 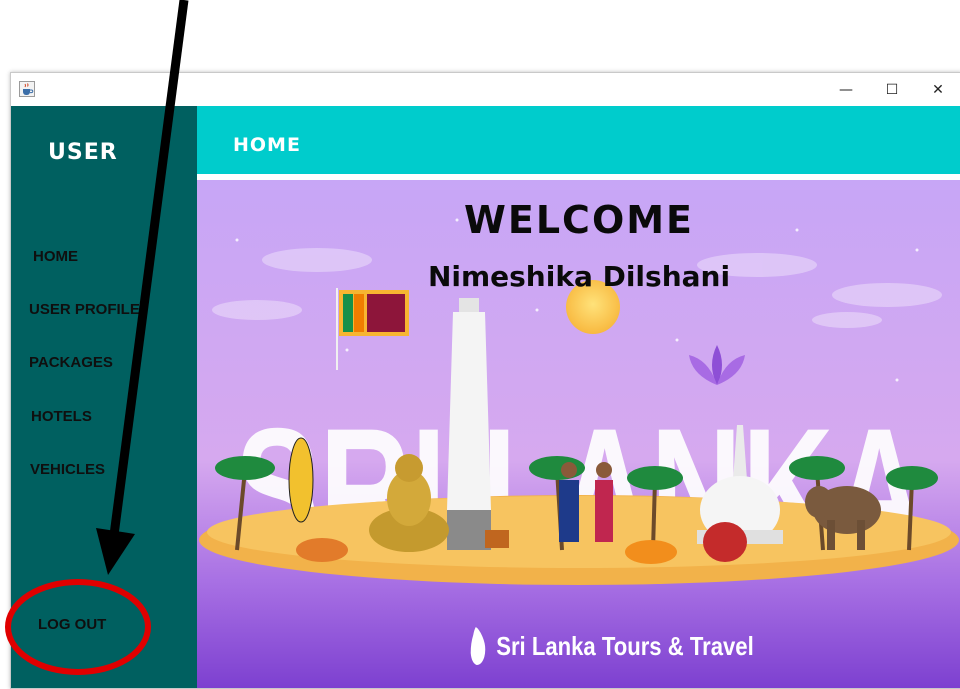 What do you see at coordinates (892, 89) in the screenshot?
I see `maximize-button: ☐` at bounding box center [892, 89].